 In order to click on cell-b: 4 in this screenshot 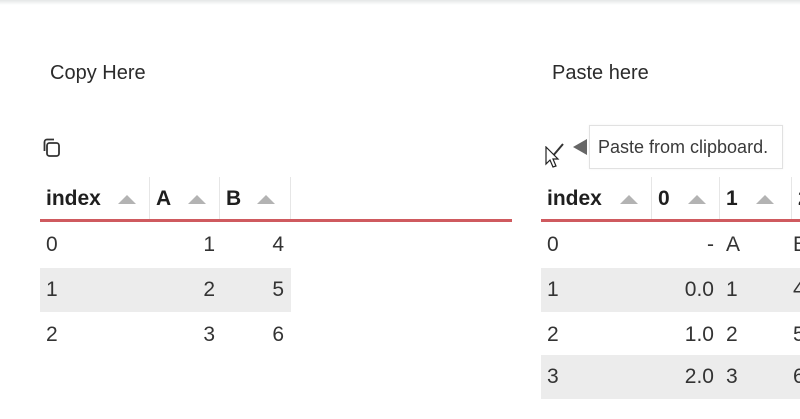, I will do `click(278, 244)`.